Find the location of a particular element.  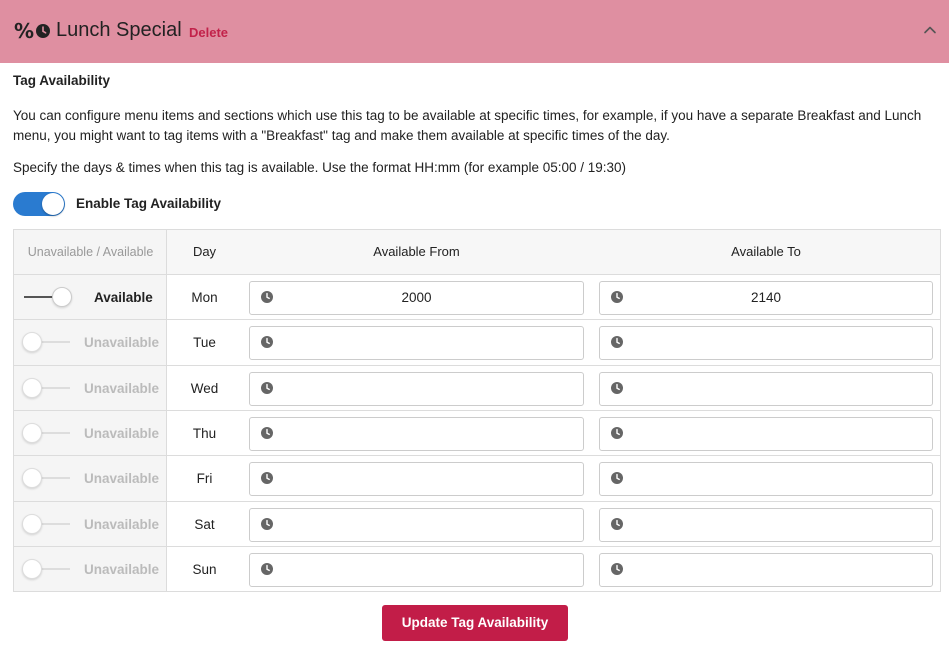

section-title: Tag Availability is located at coordinates (62, 80).